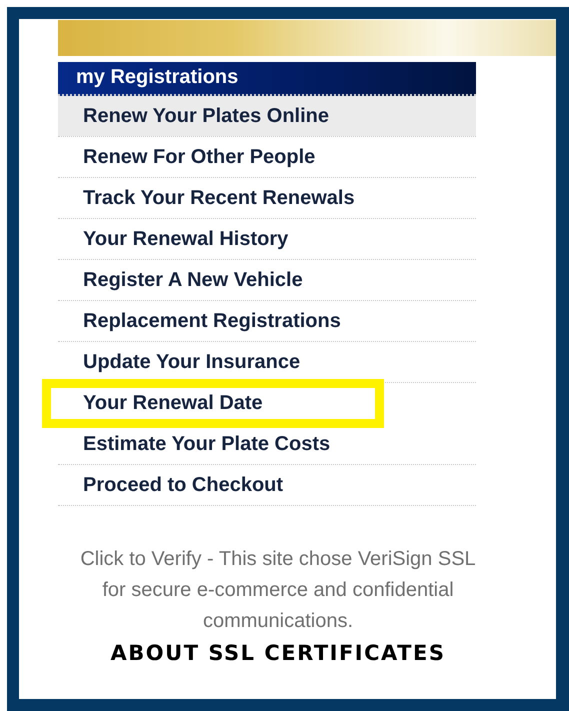  What do you see at coordinates (267, 485) in the screenshot?
I see `menu-link: Proceed to Checkout` at bounding box center [267, 485].